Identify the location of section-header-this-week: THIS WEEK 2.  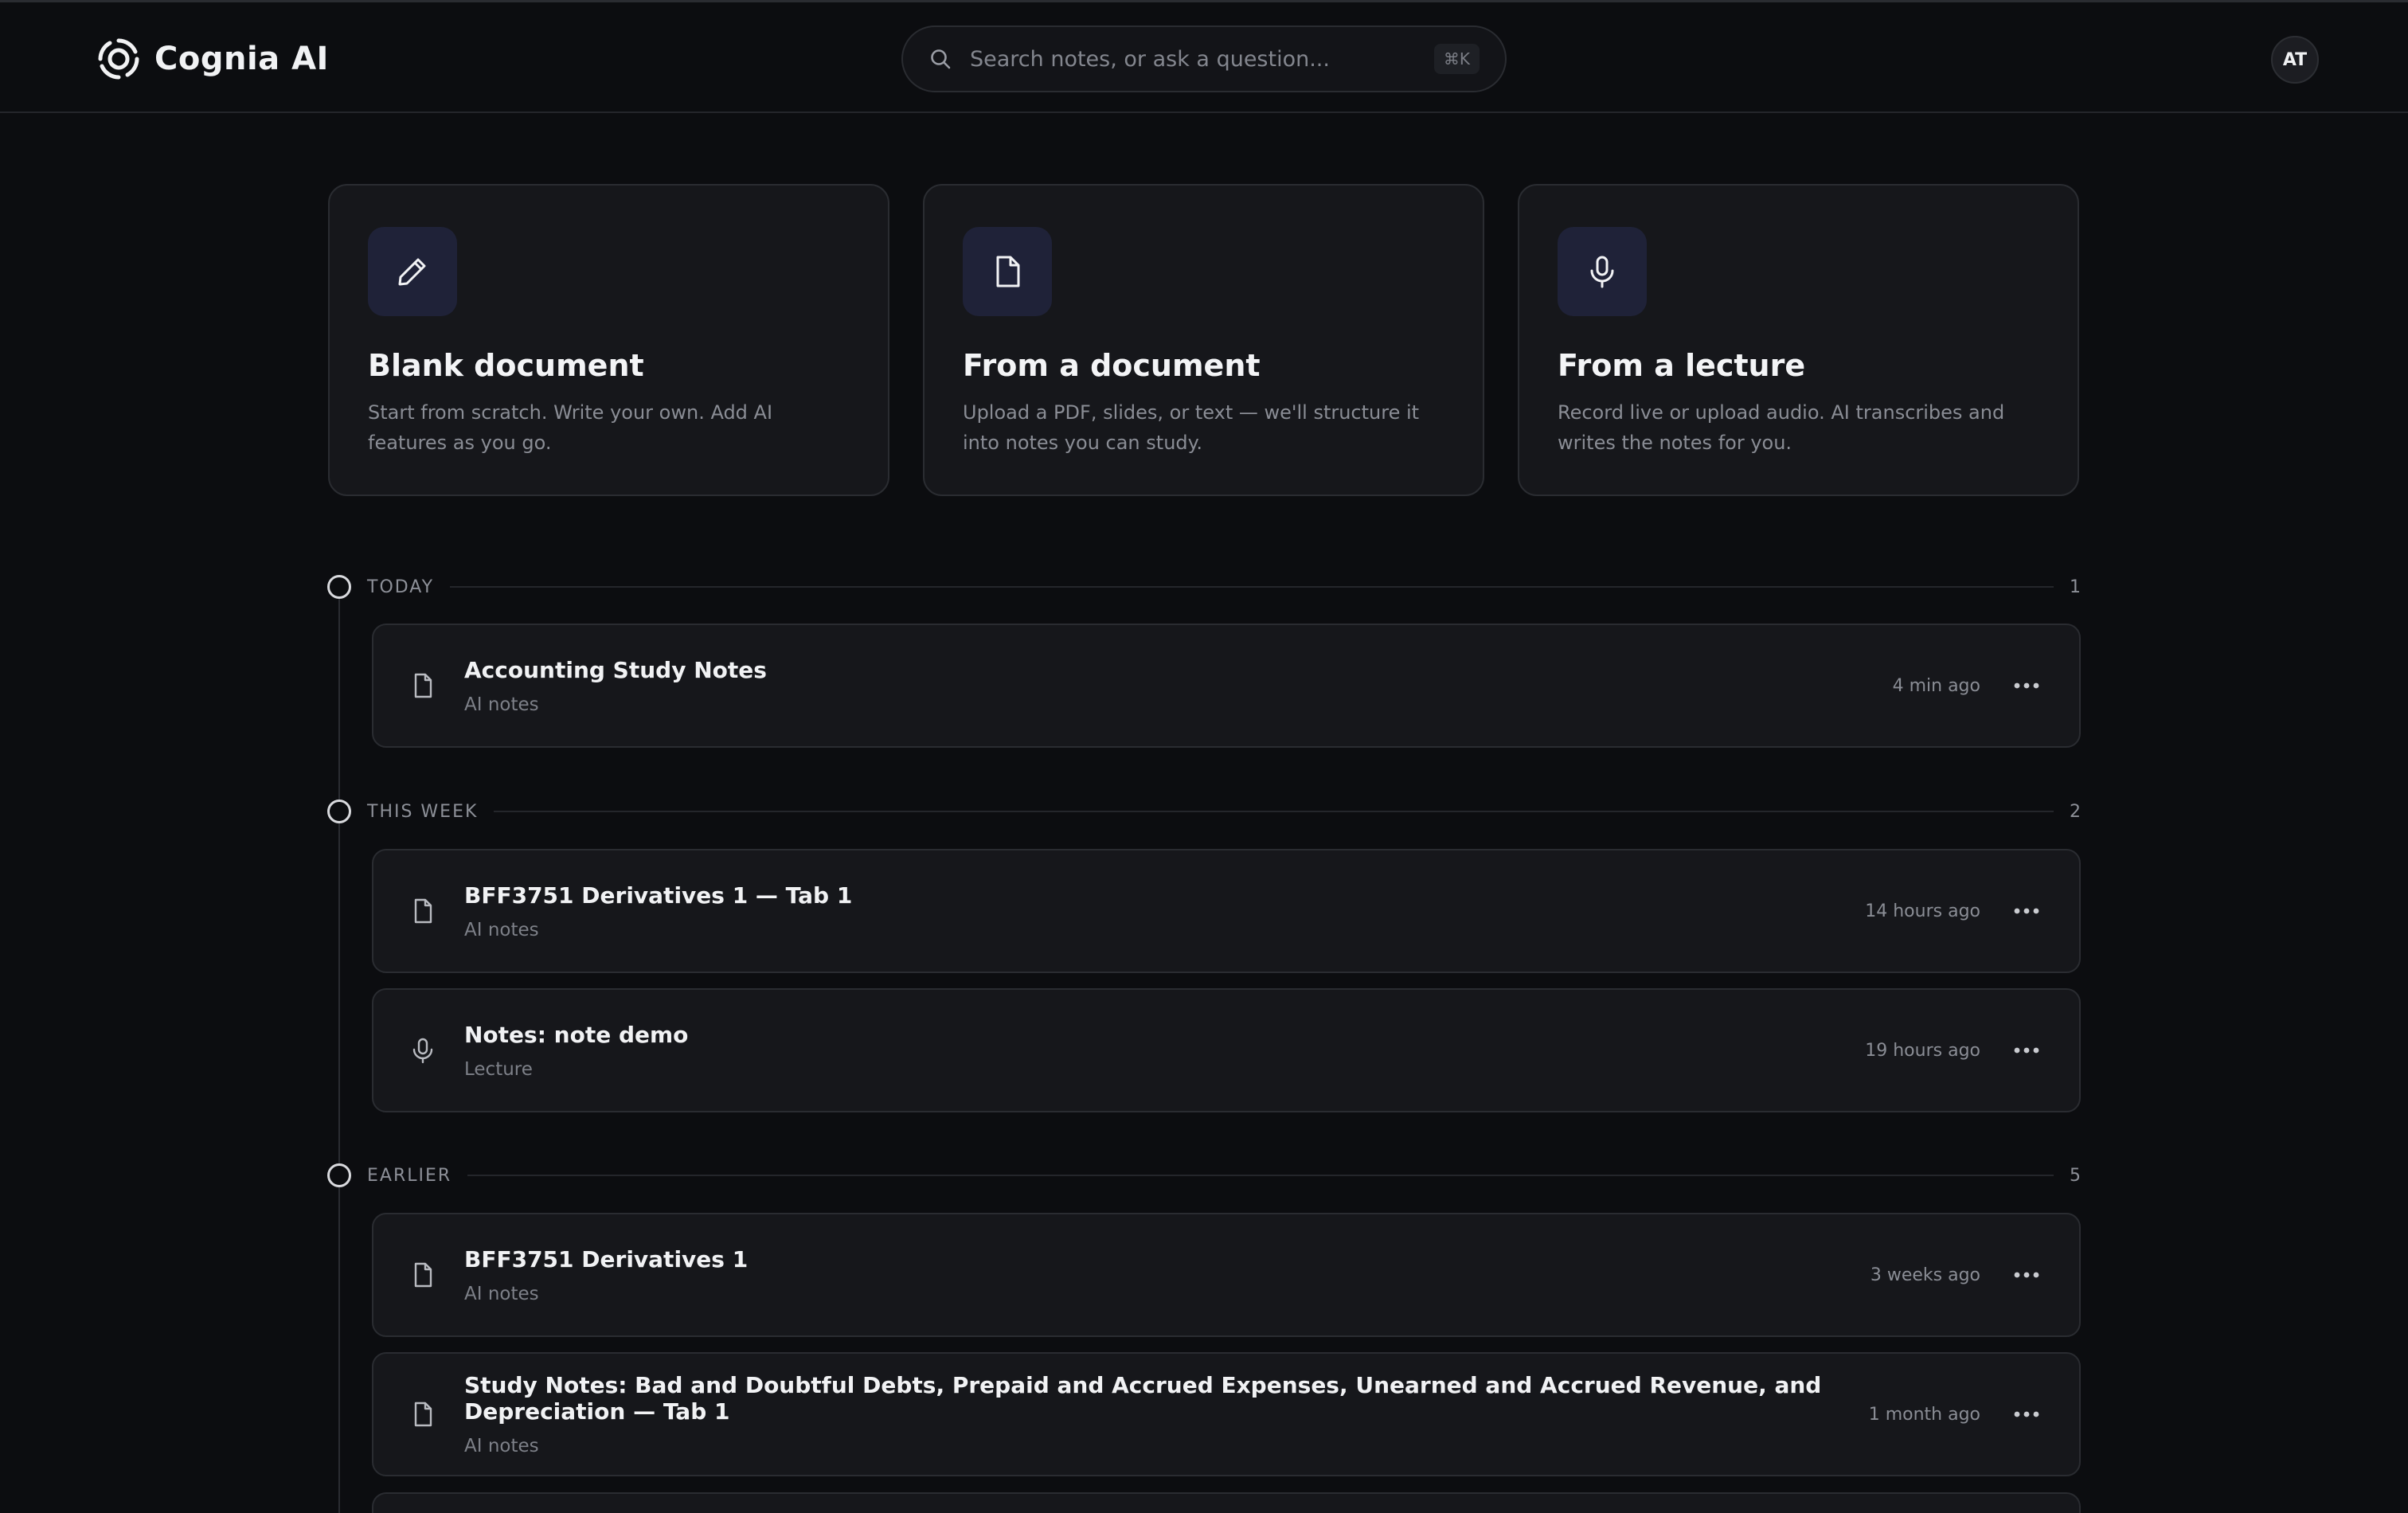
(1204, 811).